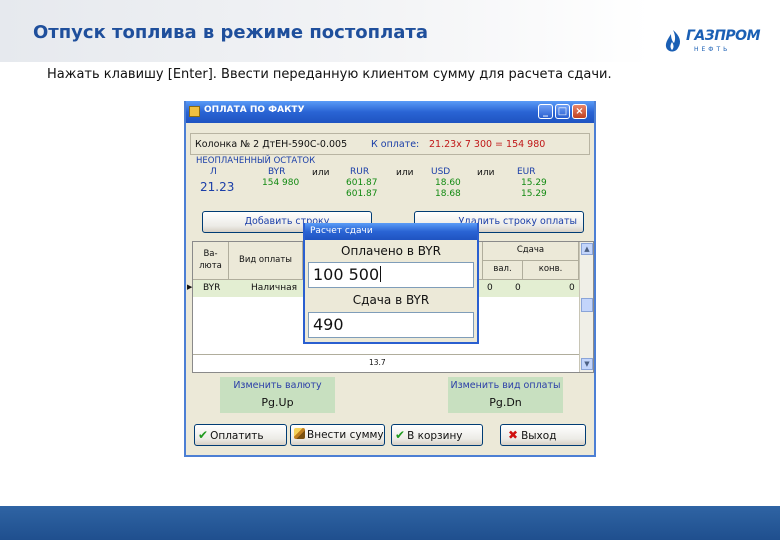  I want to click on exit-button-label: Выход, so click(539, 436).